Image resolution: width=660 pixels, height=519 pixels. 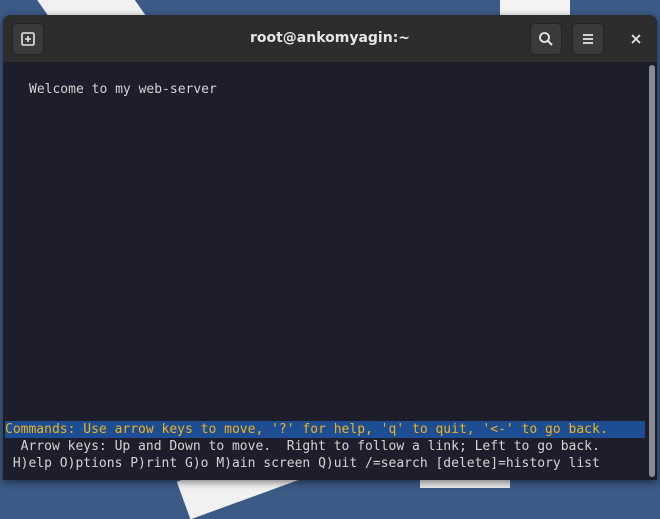 What do you see at coordinates (330, 39) in the screenshot?
I see `headerbar: root@ankomyagin:~` at bounding box center [330, 39].